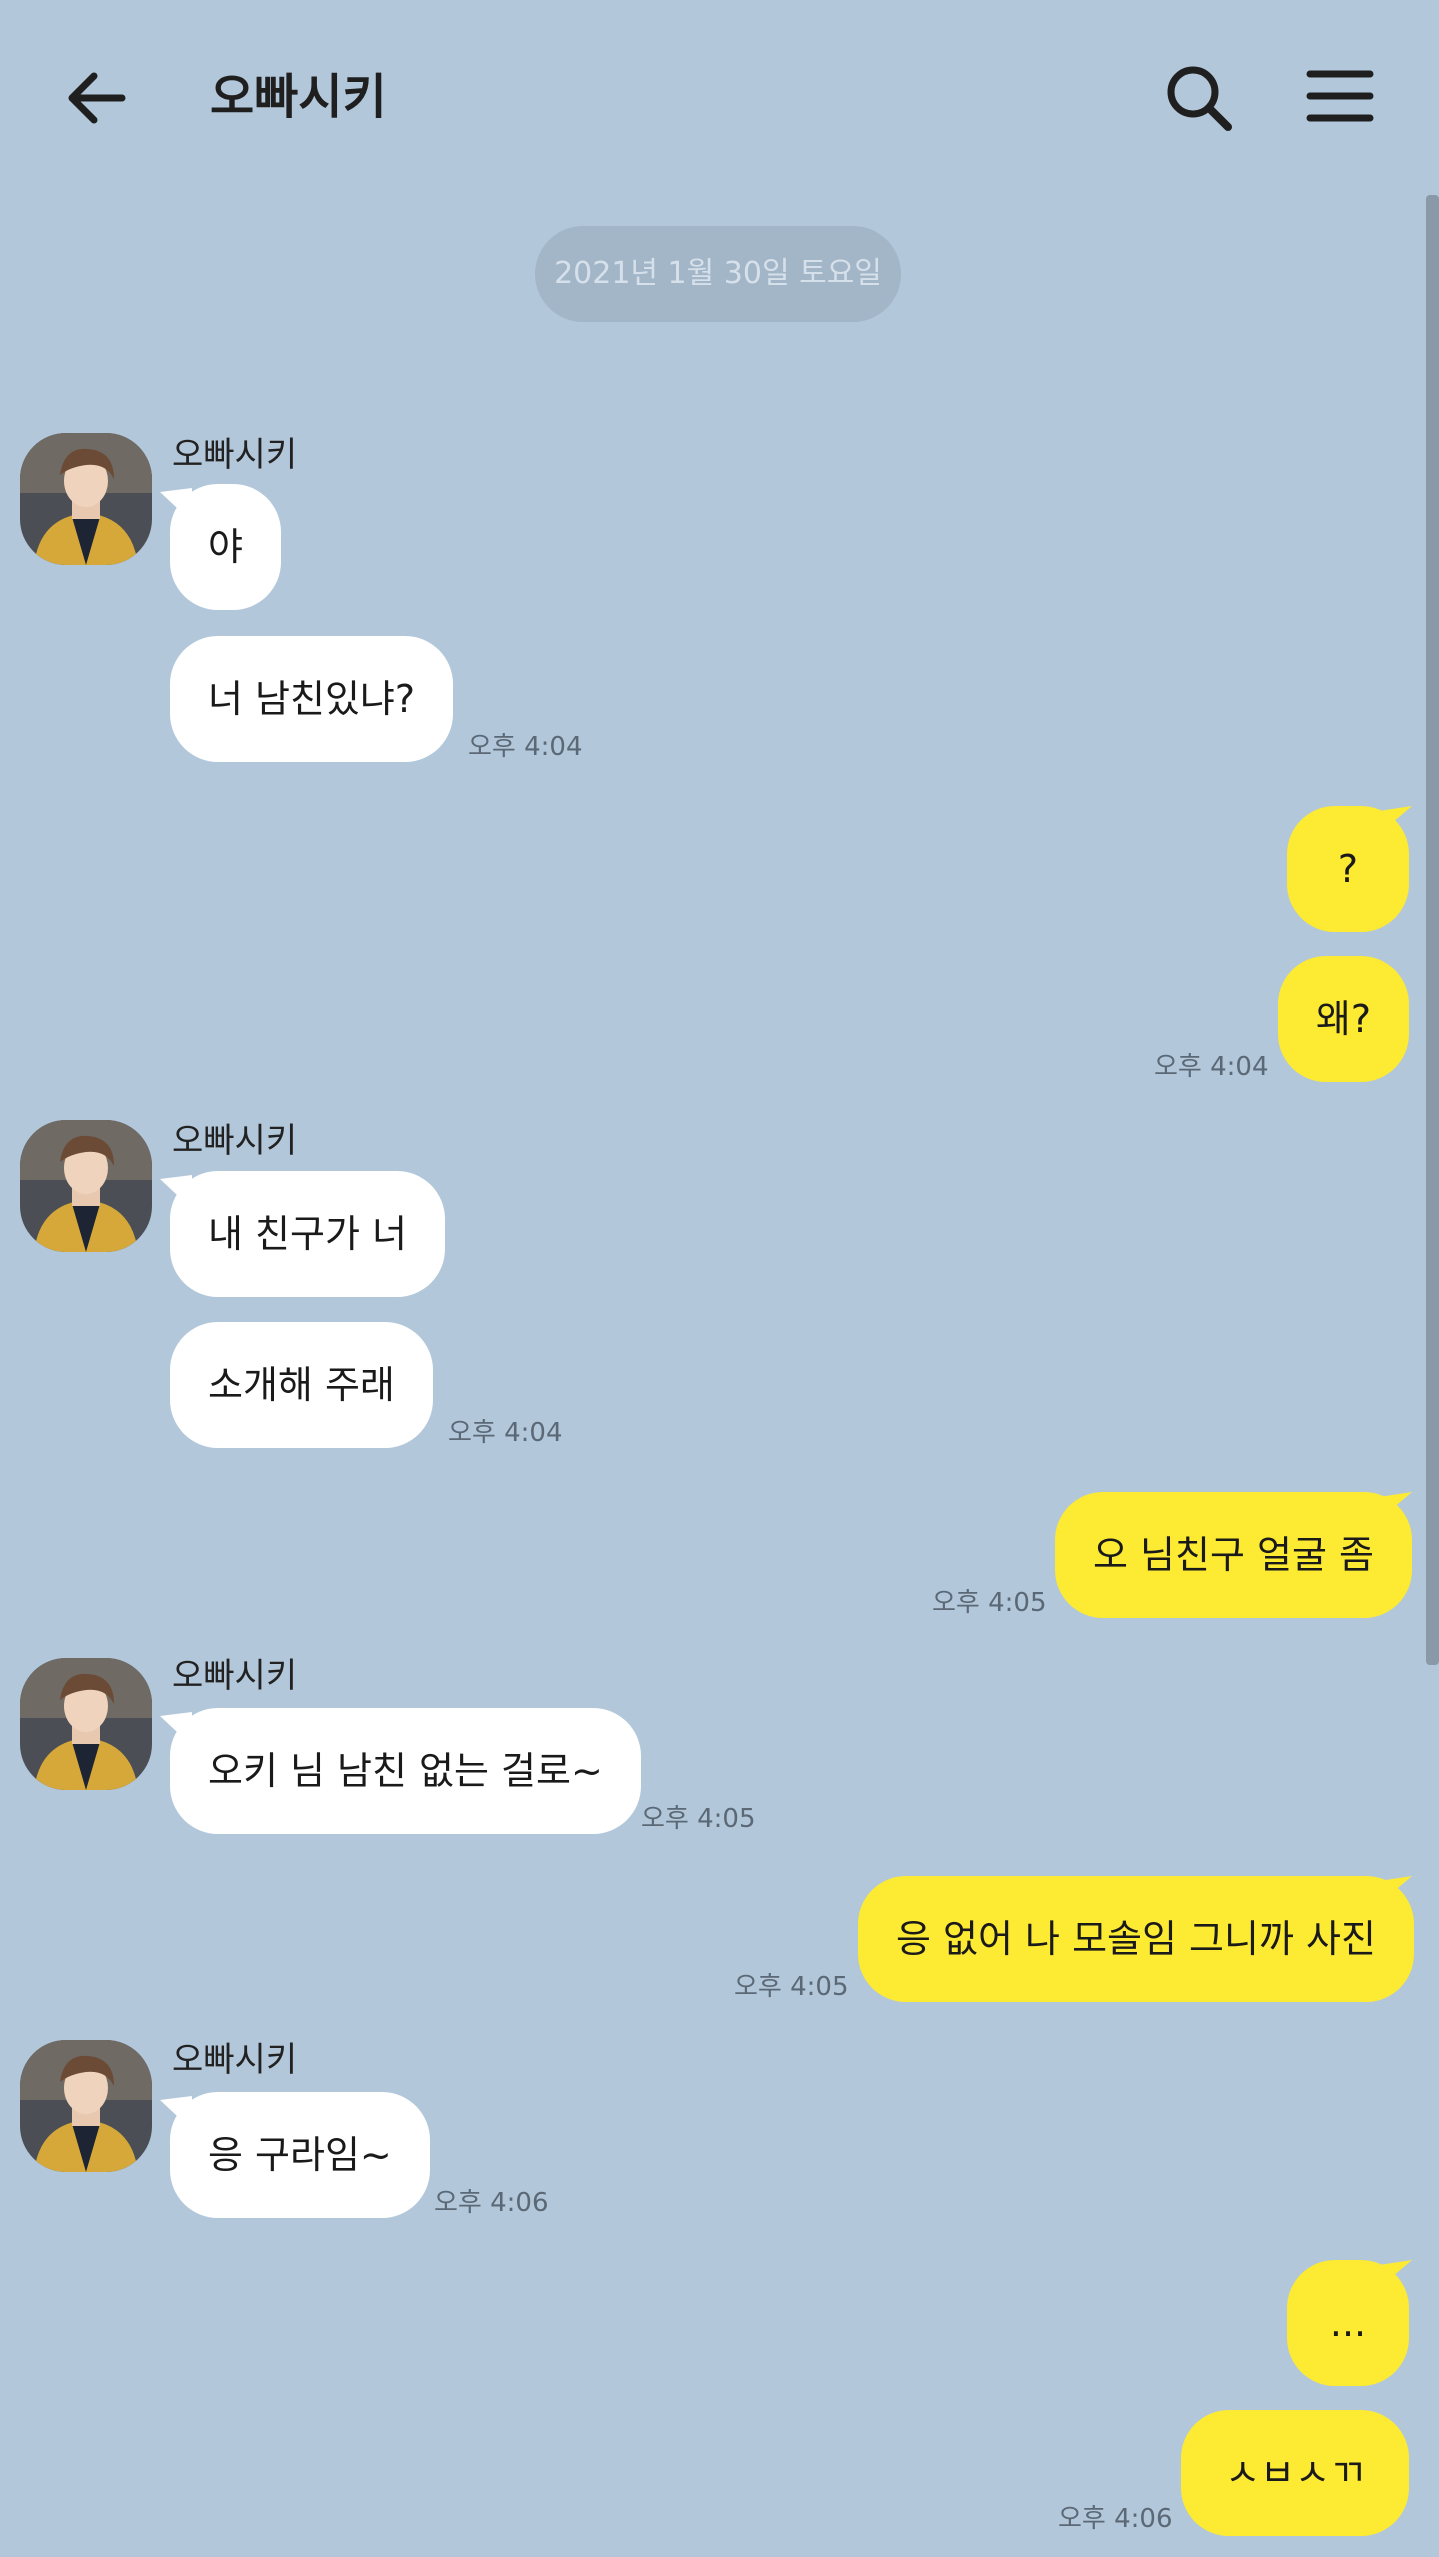 The height and width of the screenshot is (2557, 1439). What do you see at coordinates (718, 274) in the screenshot?
I see `date-divider: 2021년 1월 30일 토요일` at bounding box center [718, 274].